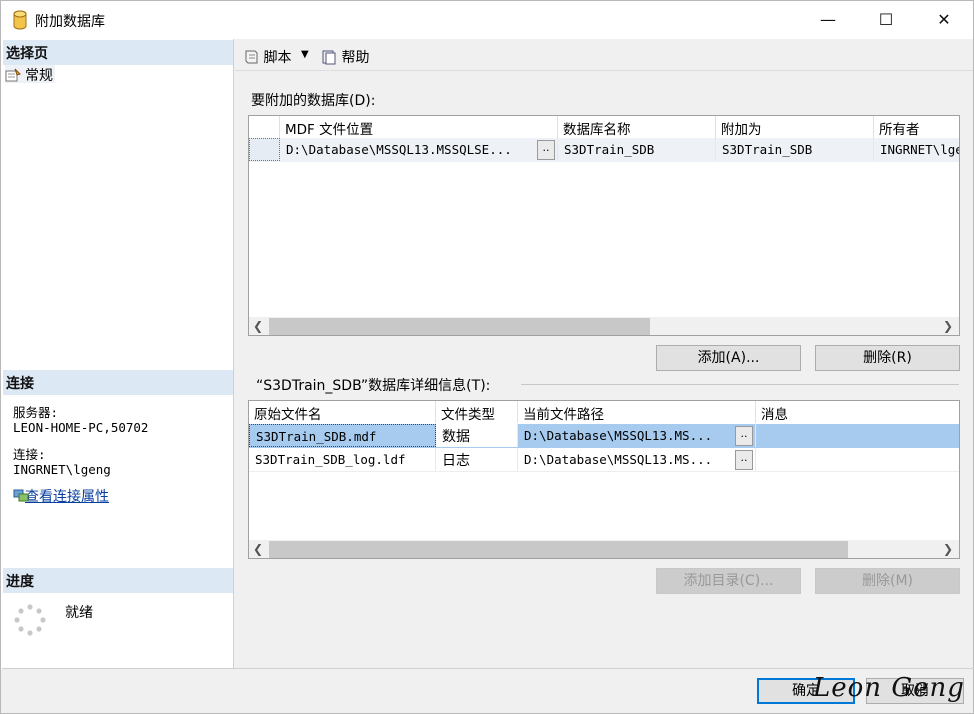  Describe the element at coordinates (305, 54) in the screenshot. I see `script-dropdown-arrow-icon: ▼` at that location.